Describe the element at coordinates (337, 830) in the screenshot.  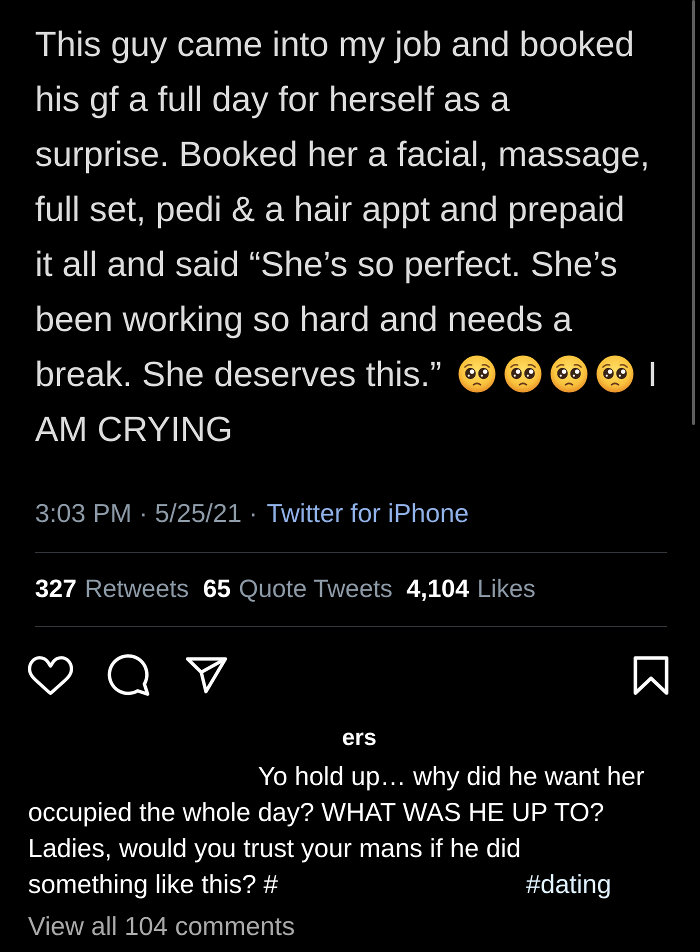
I see `caption-text: Yo hold up… why did he want her occupied the whole day? WHAT WAS HE UP TO? Ladies, would you trust your mans if he did something like this? # #dating` at that location.